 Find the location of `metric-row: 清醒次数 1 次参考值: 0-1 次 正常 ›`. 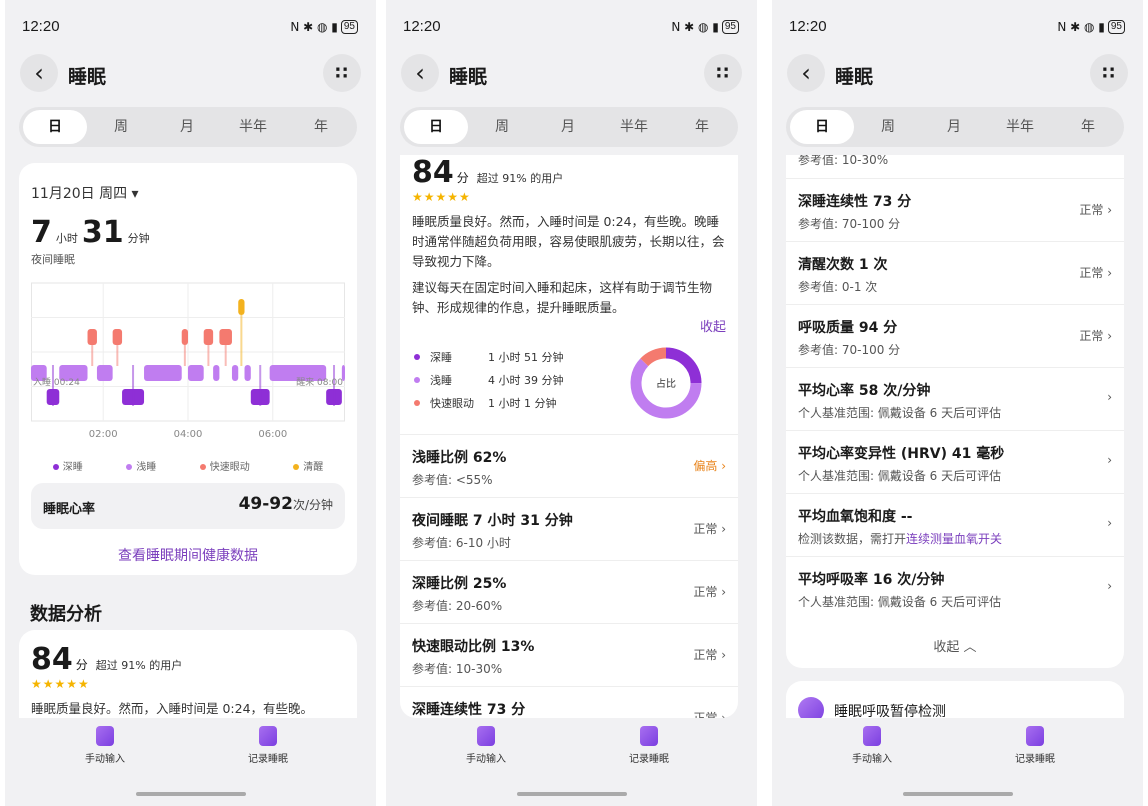

metric-row: 清醒次数 1 次参考值: 0-1 次 正常 › is located at coordinates (955, 272).